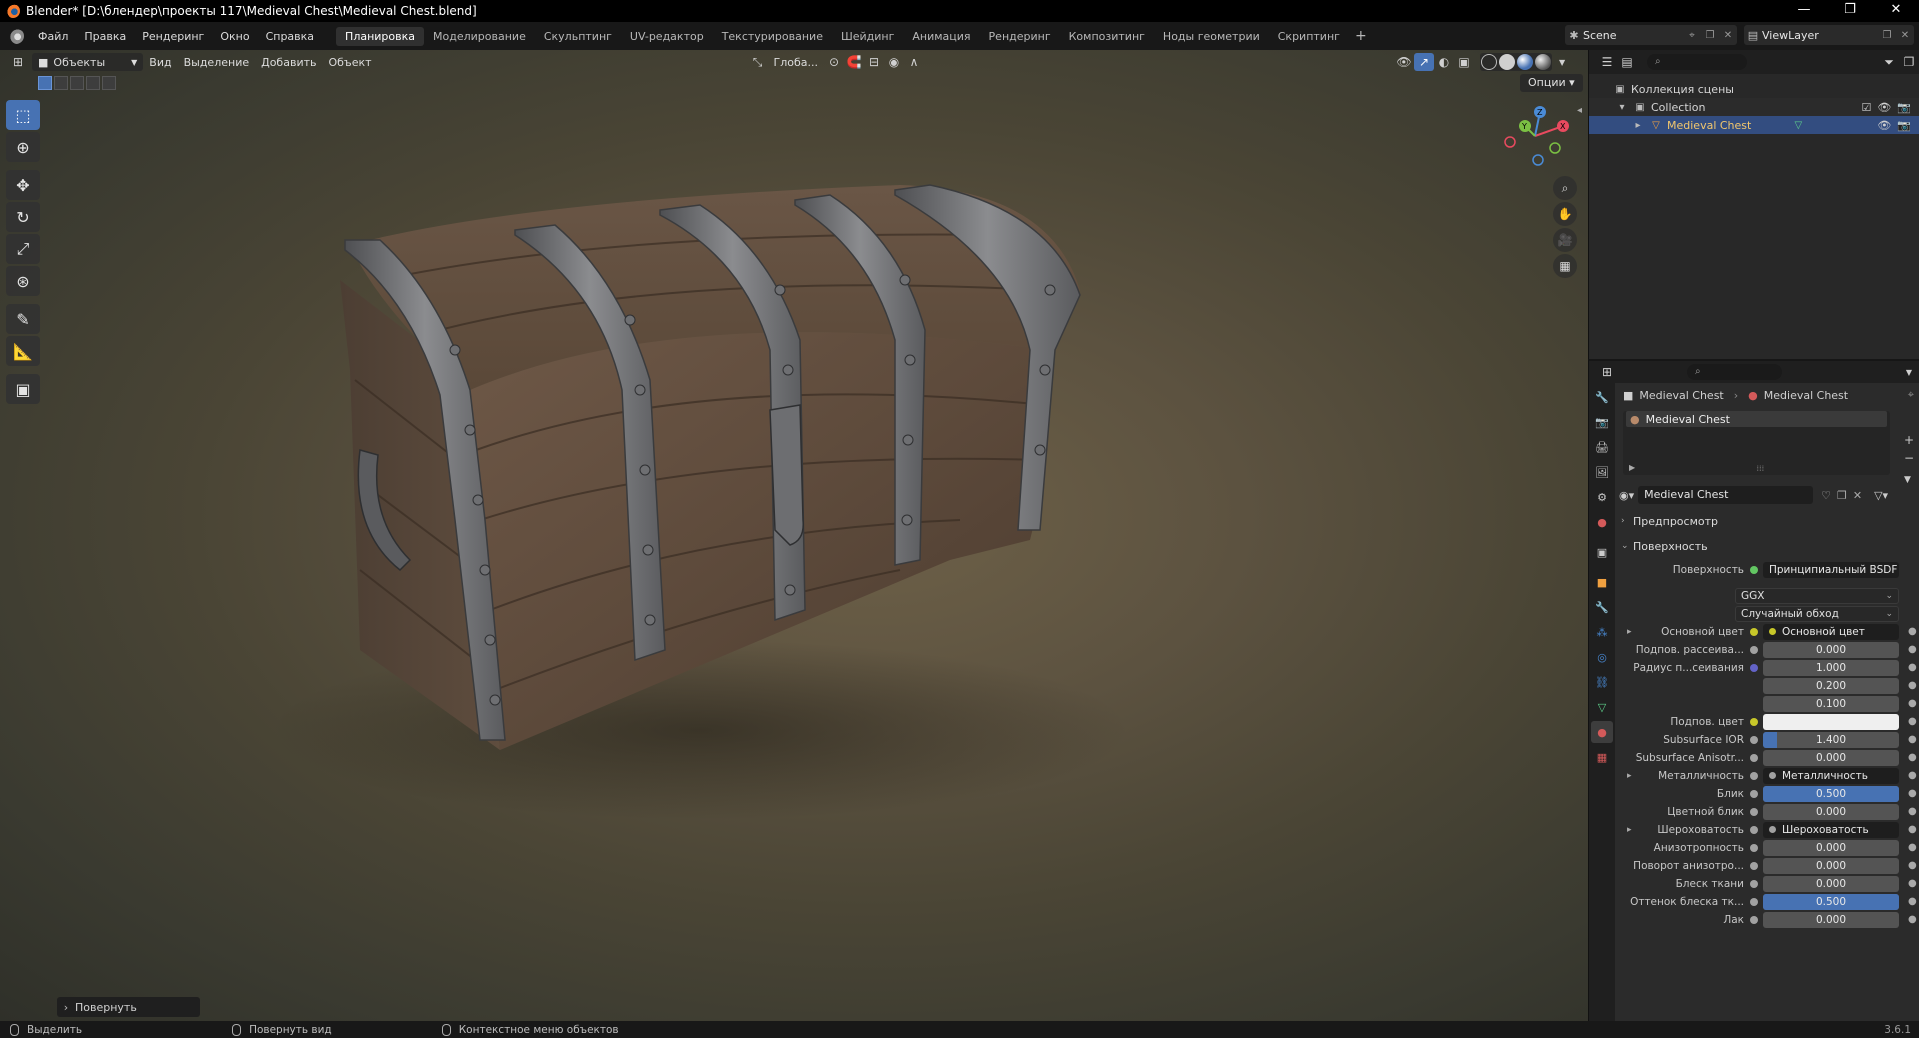  What do you see at coordinates (1866, 107) in the screenshot?
I see `exclude-checkbox-icon: ☑` at bounding box center [1866, 107].